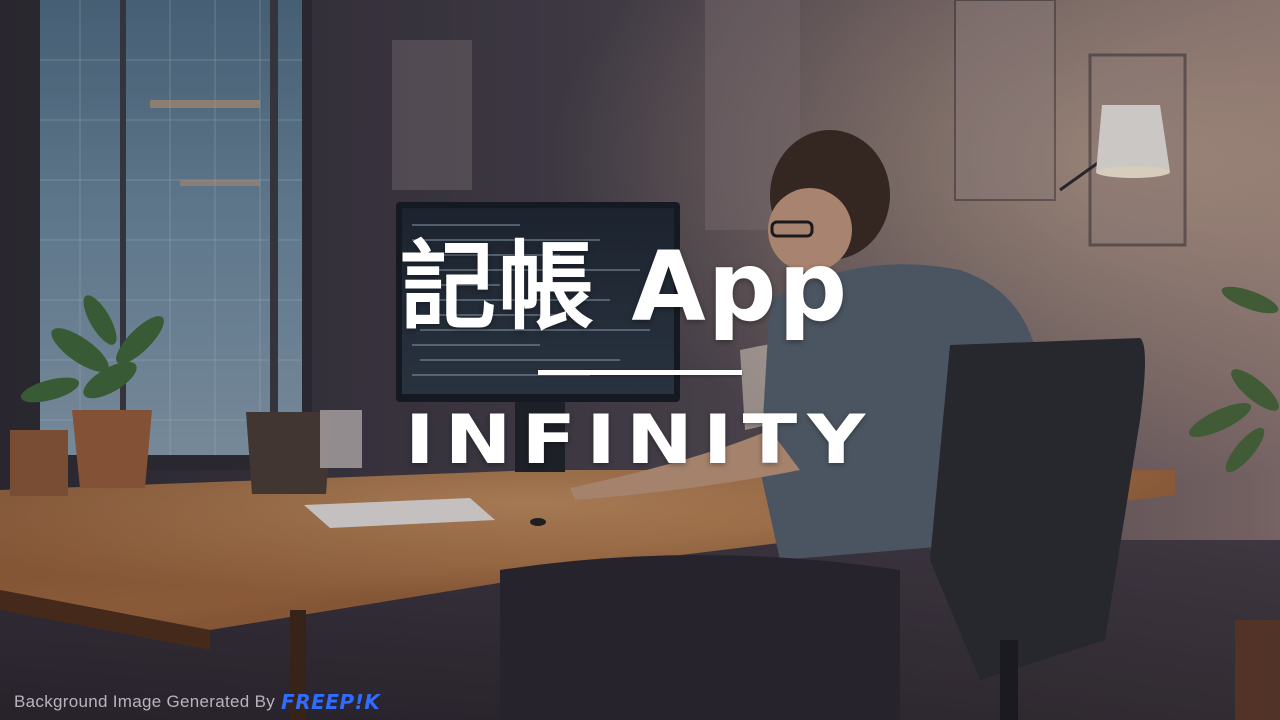 This screenshot has width=1280, height=720. Describe the element at coordinates (640, 440) in the screenshot. I see `slide-subtitle: INFINITY` at that location.